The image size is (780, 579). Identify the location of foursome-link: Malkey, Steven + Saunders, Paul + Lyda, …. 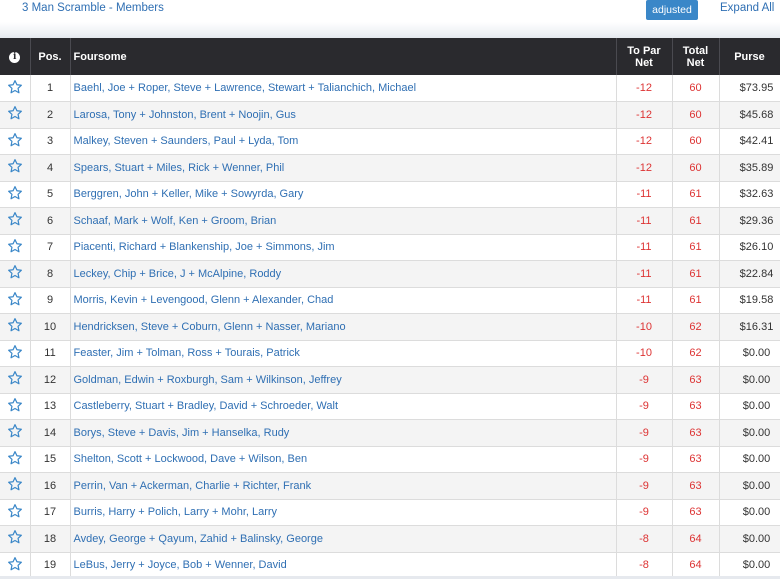
(343, 141).